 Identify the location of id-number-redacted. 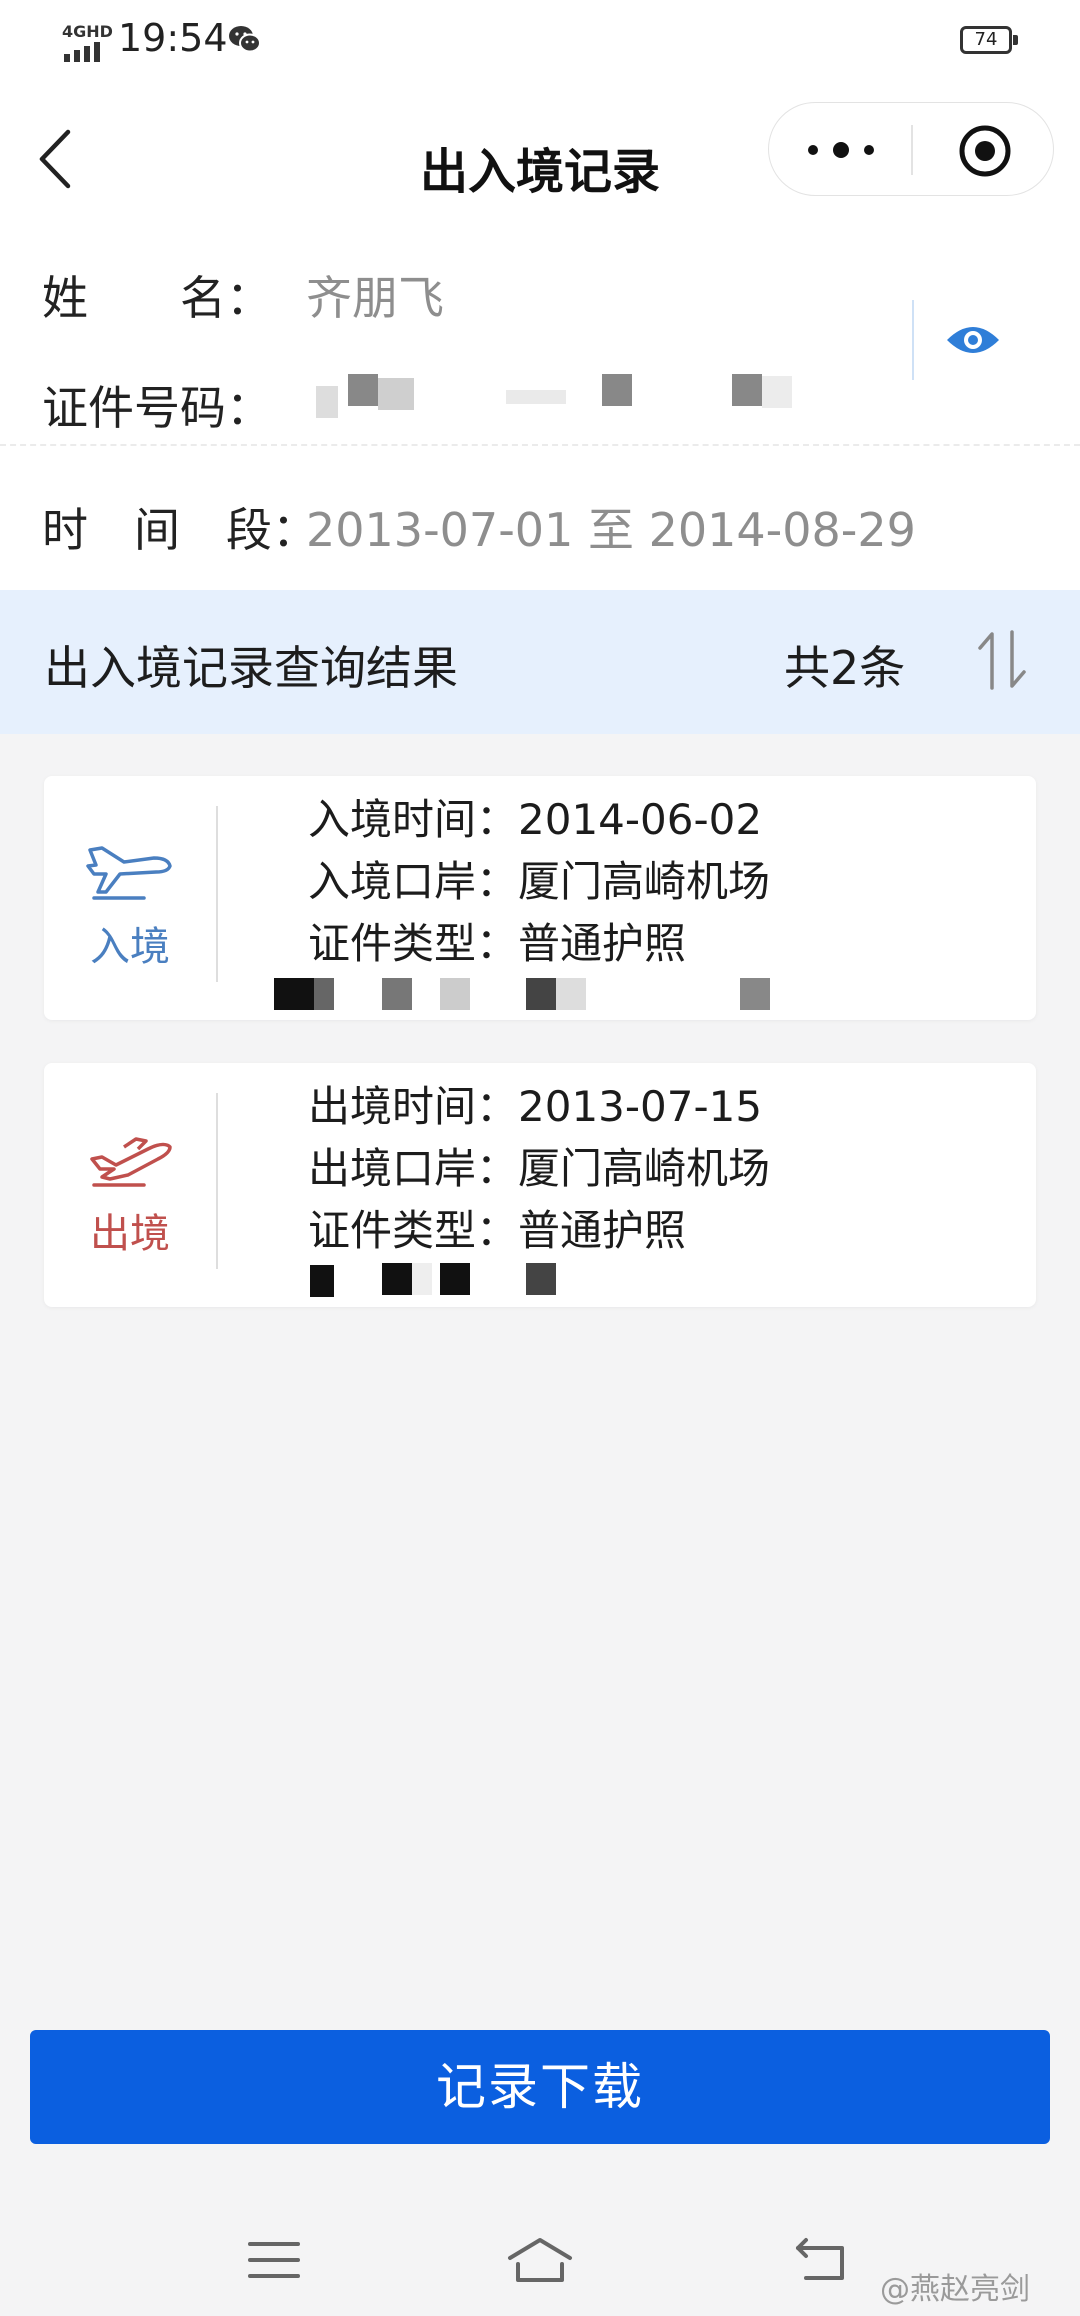
(556, 404).